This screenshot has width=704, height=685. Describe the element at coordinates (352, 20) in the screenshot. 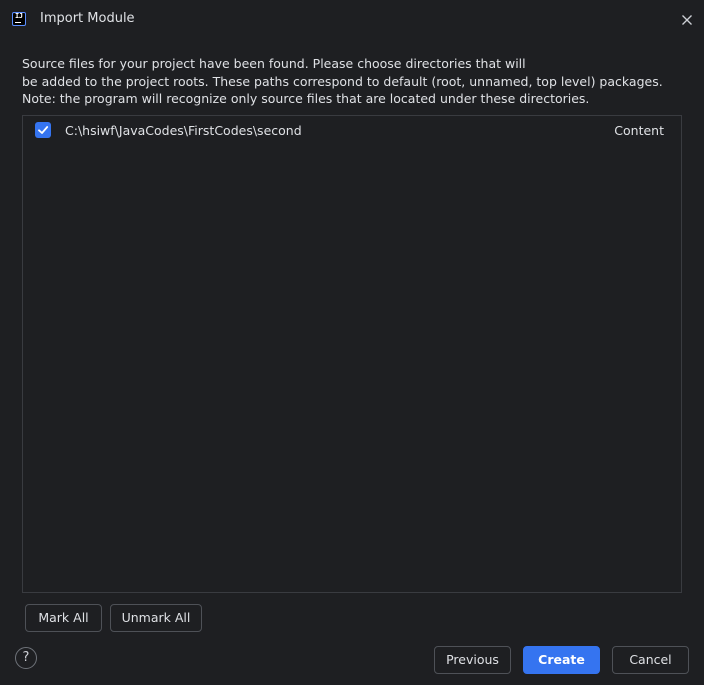

I see `title-bar: IJ Import Module` at that location.